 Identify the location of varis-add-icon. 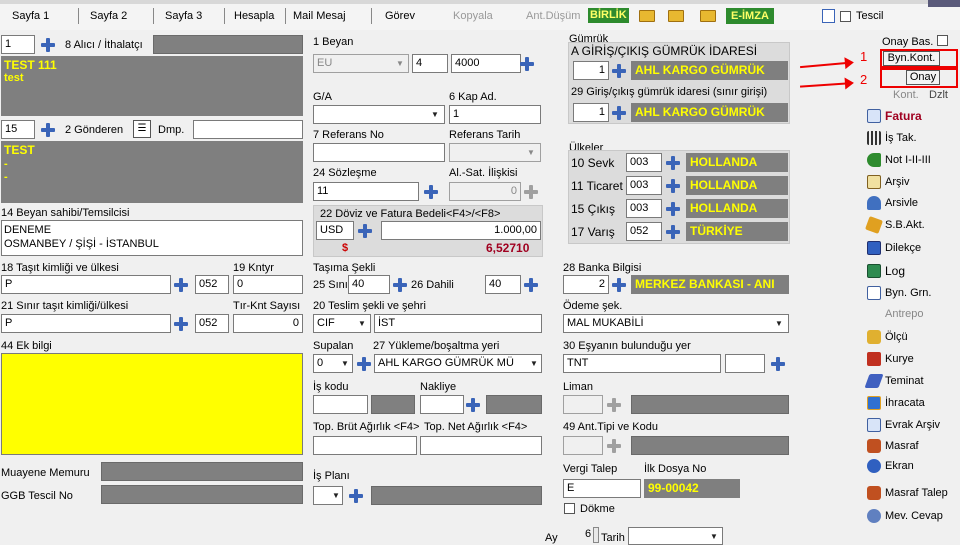
(673, 231).